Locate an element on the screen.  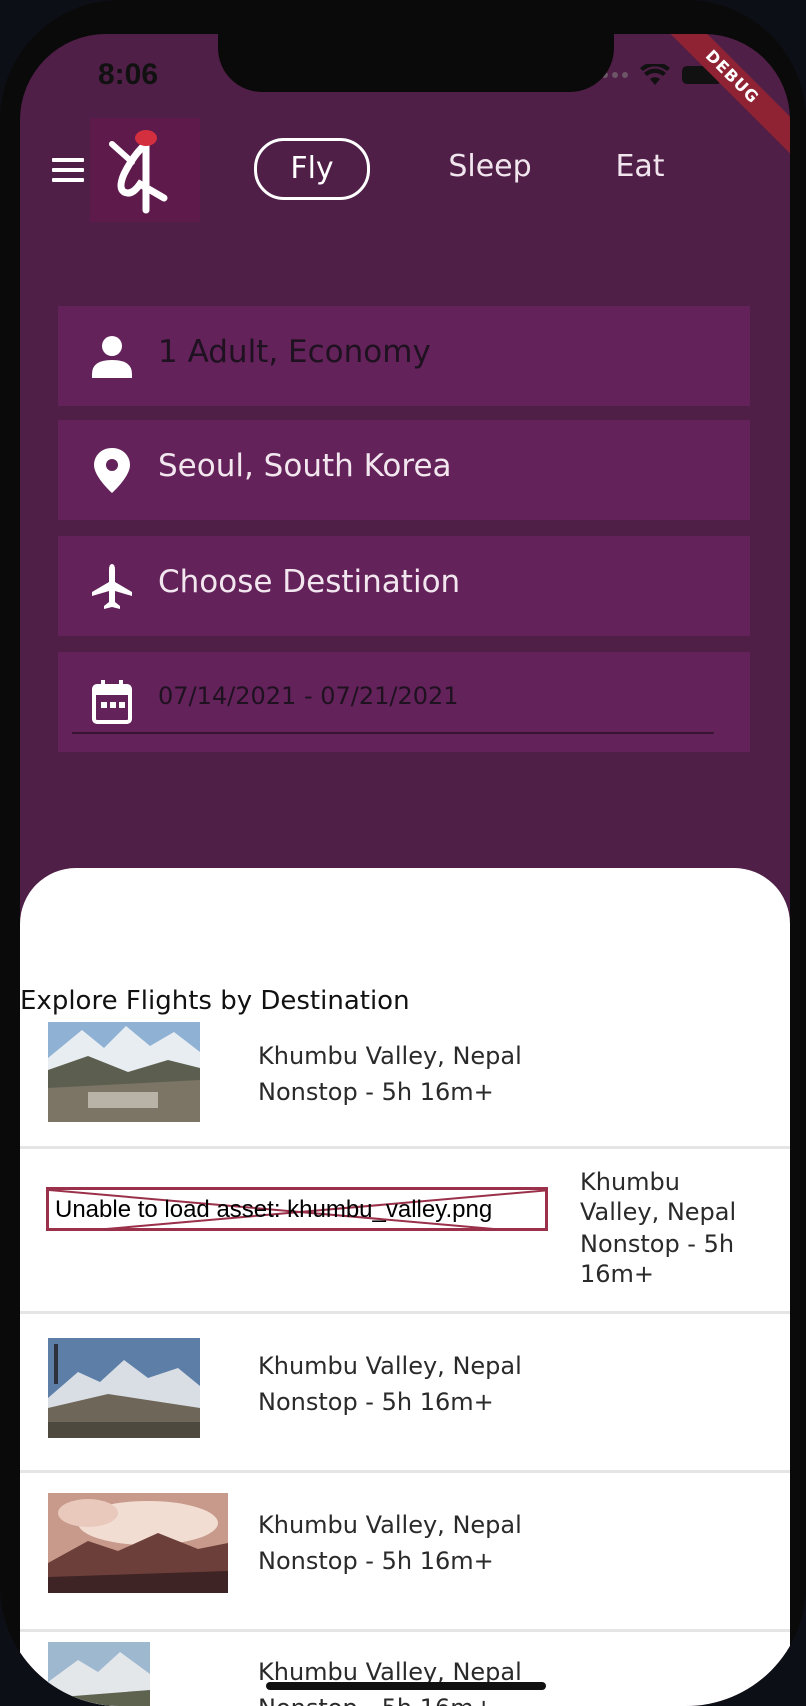
travelers-field: 1 Adult, Economy is located at coordinates (404, 356).